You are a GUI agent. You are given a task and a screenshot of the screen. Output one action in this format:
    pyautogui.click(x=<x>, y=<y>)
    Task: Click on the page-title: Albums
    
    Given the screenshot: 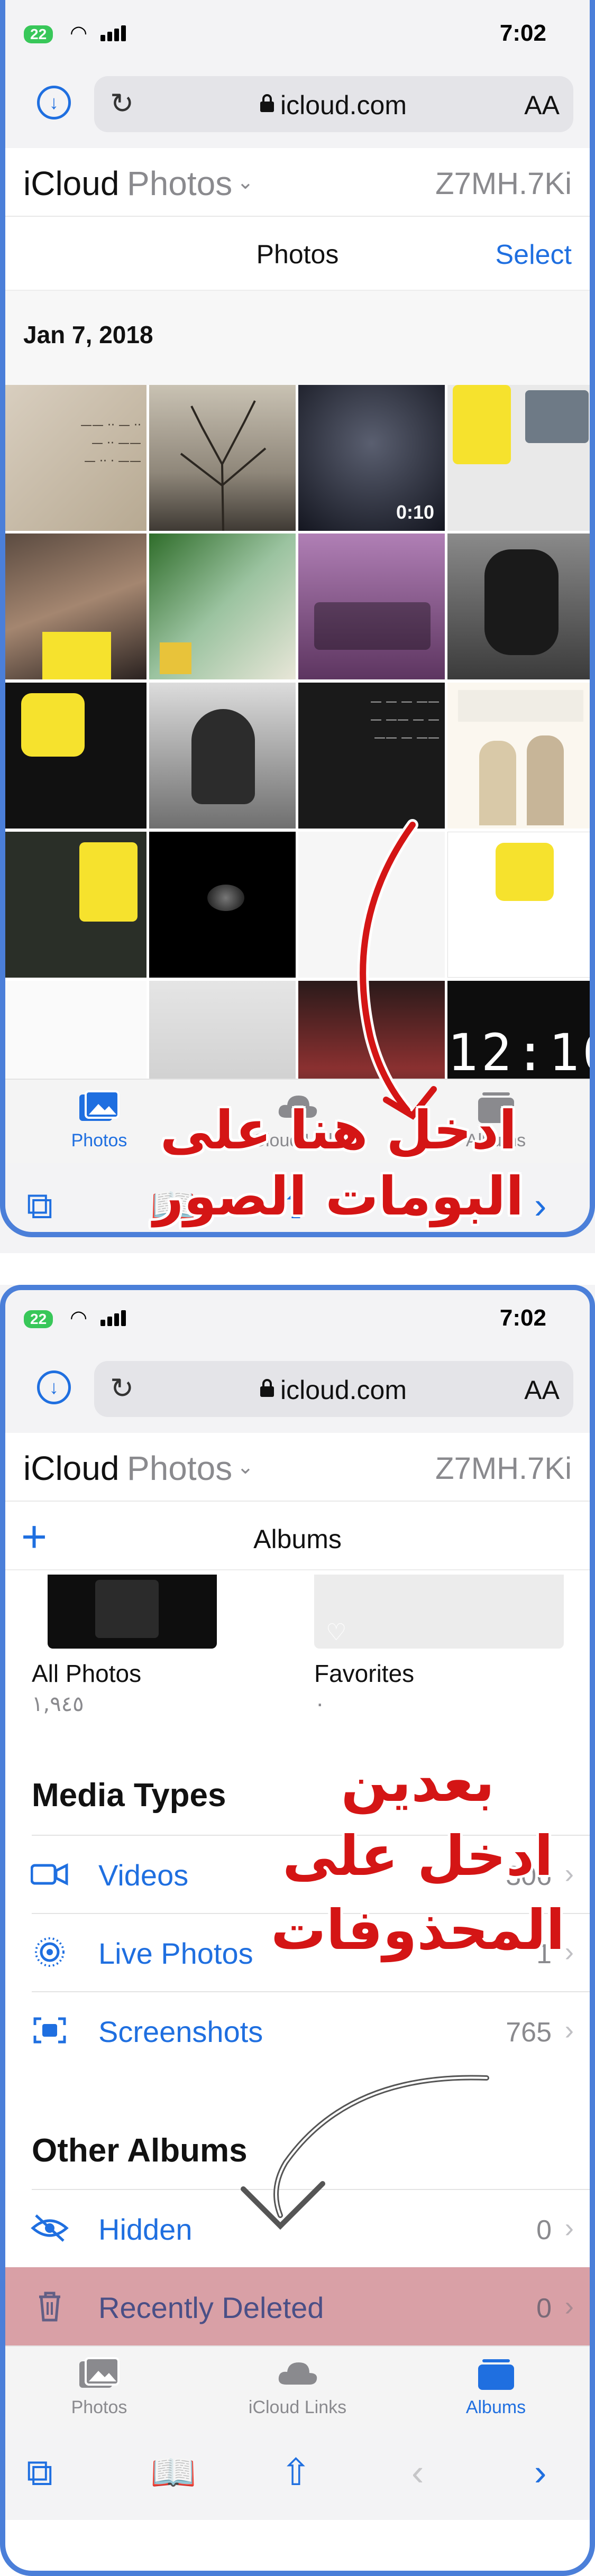 What is the action you would take?
    pyautogui.click(x=297, y=1539)
    